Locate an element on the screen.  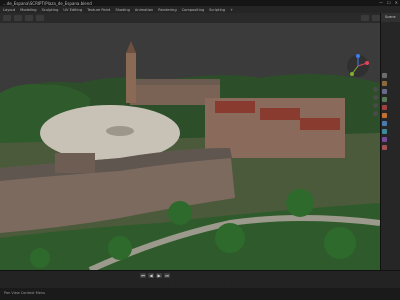
shading-solid-button is located at coordinates (365, 18).